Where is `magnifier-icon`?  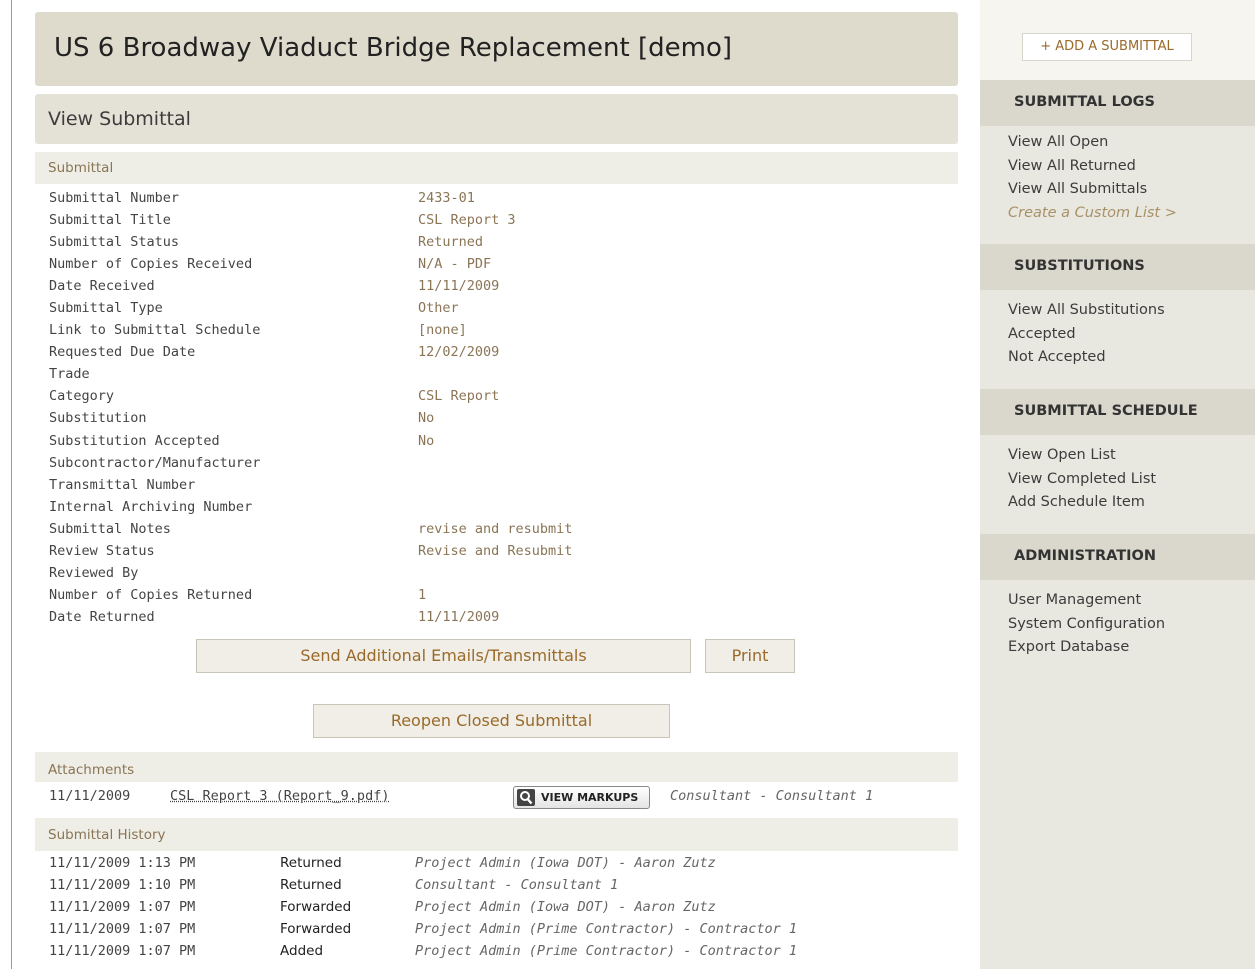
magnifier-icon is located at coordinates (526, 797).